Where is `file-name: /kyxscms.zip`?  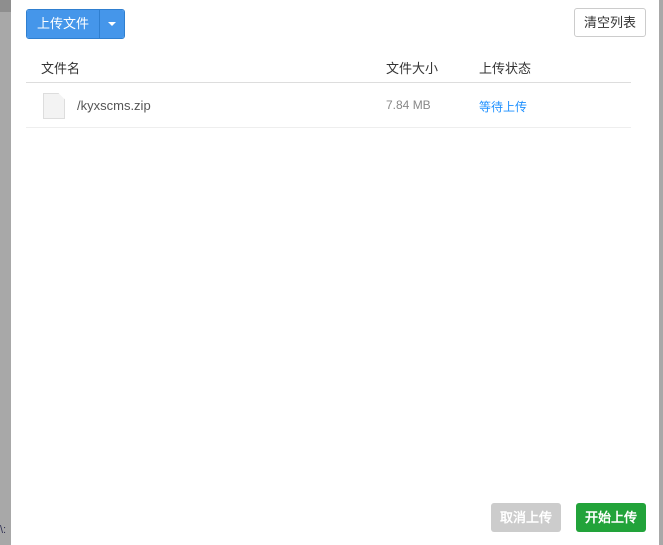
file-name: /kyxscms.zip is located at coordinates (114, 105).